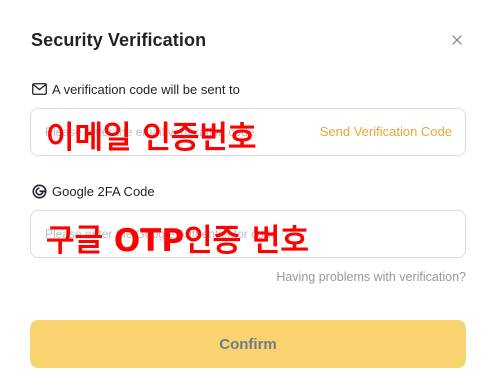 The image size is (493, 388). I want to click on email-code-input-box: Send Verification Code, so click(248, 132).